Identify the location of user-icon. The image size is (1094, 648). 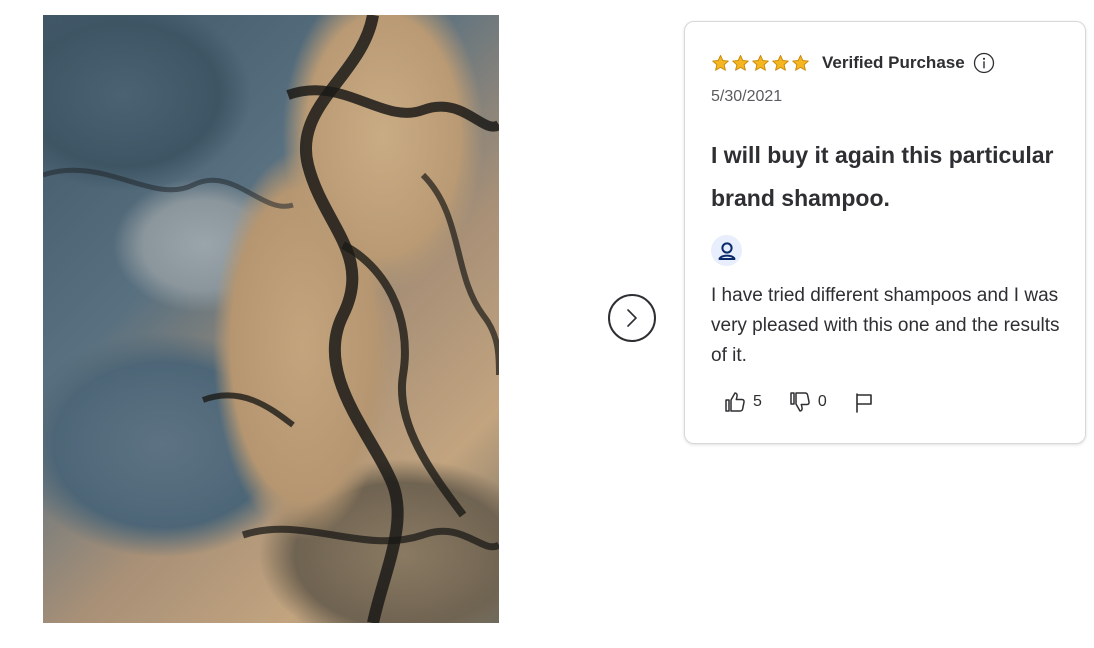
(726, 250).